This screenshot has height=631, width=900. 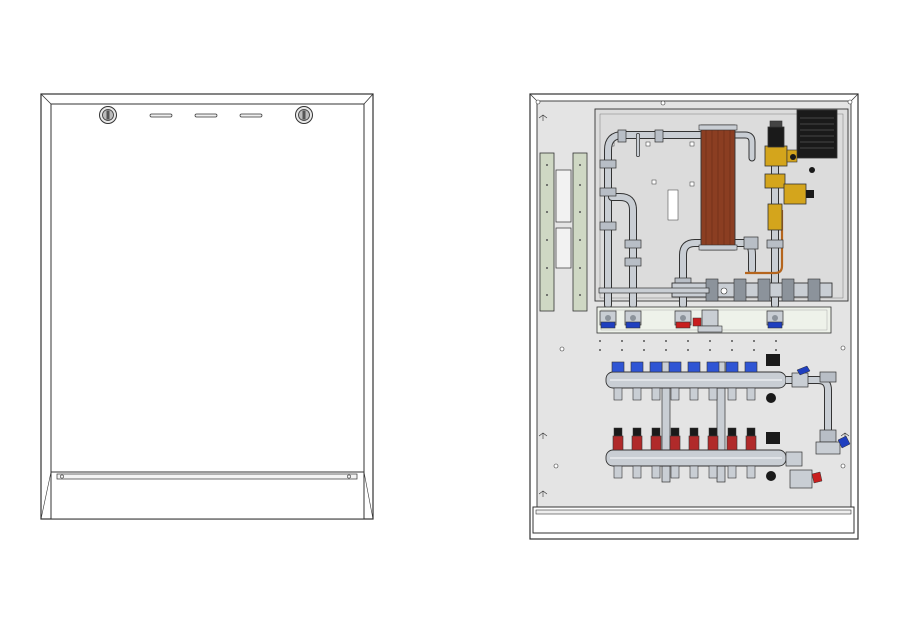 What do you see at coordinates (206, 115) in the screenshot?
I see `door-vent-slots` at bounding box center [206, 115].